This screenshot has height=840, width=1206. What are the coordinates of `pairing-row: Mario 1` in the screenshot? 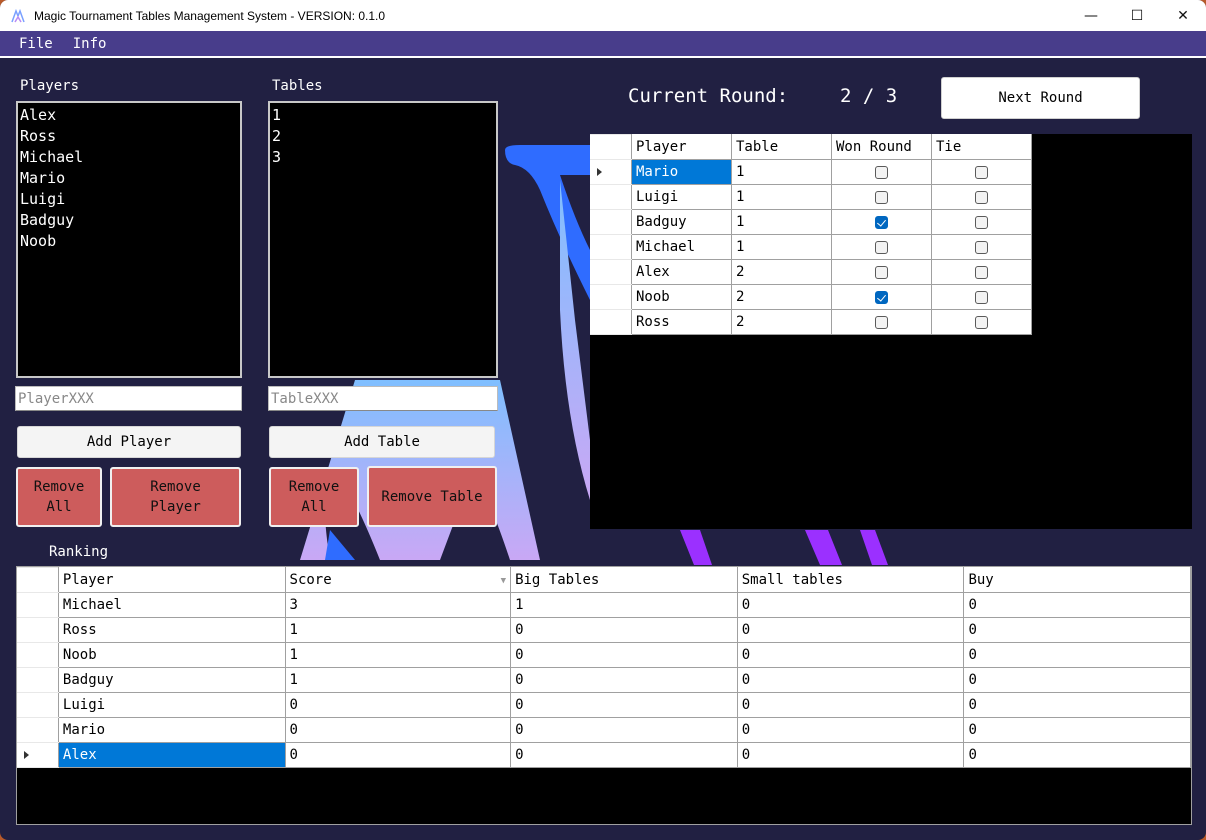 It's located at (811, 172).